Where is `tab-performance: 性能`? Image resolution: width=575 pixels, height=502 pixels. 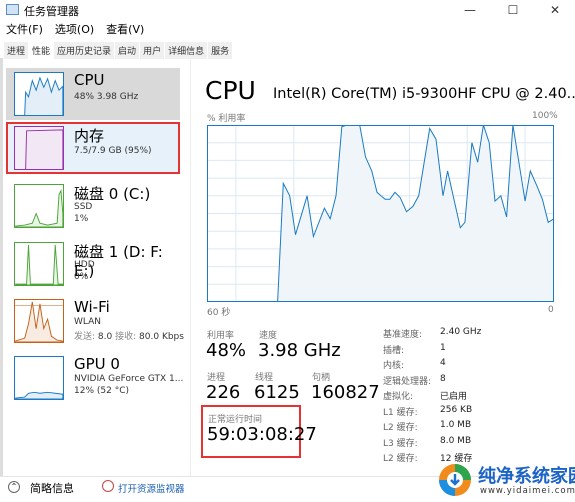 tab-performance: 性能 is located at coordinates (41, 50).